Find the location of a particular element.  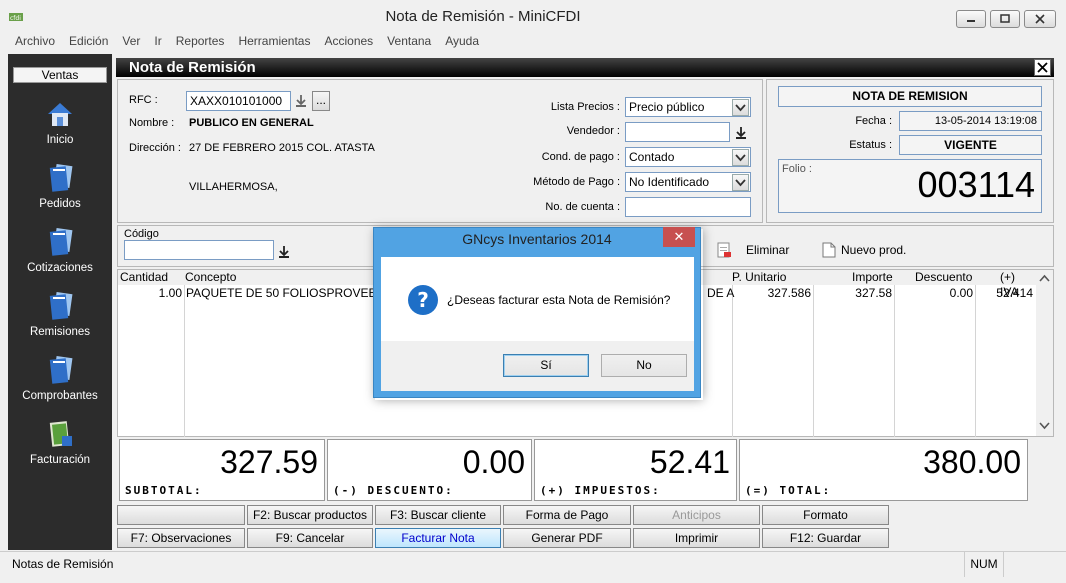

codigo-field is located at coordinates (199, 250).